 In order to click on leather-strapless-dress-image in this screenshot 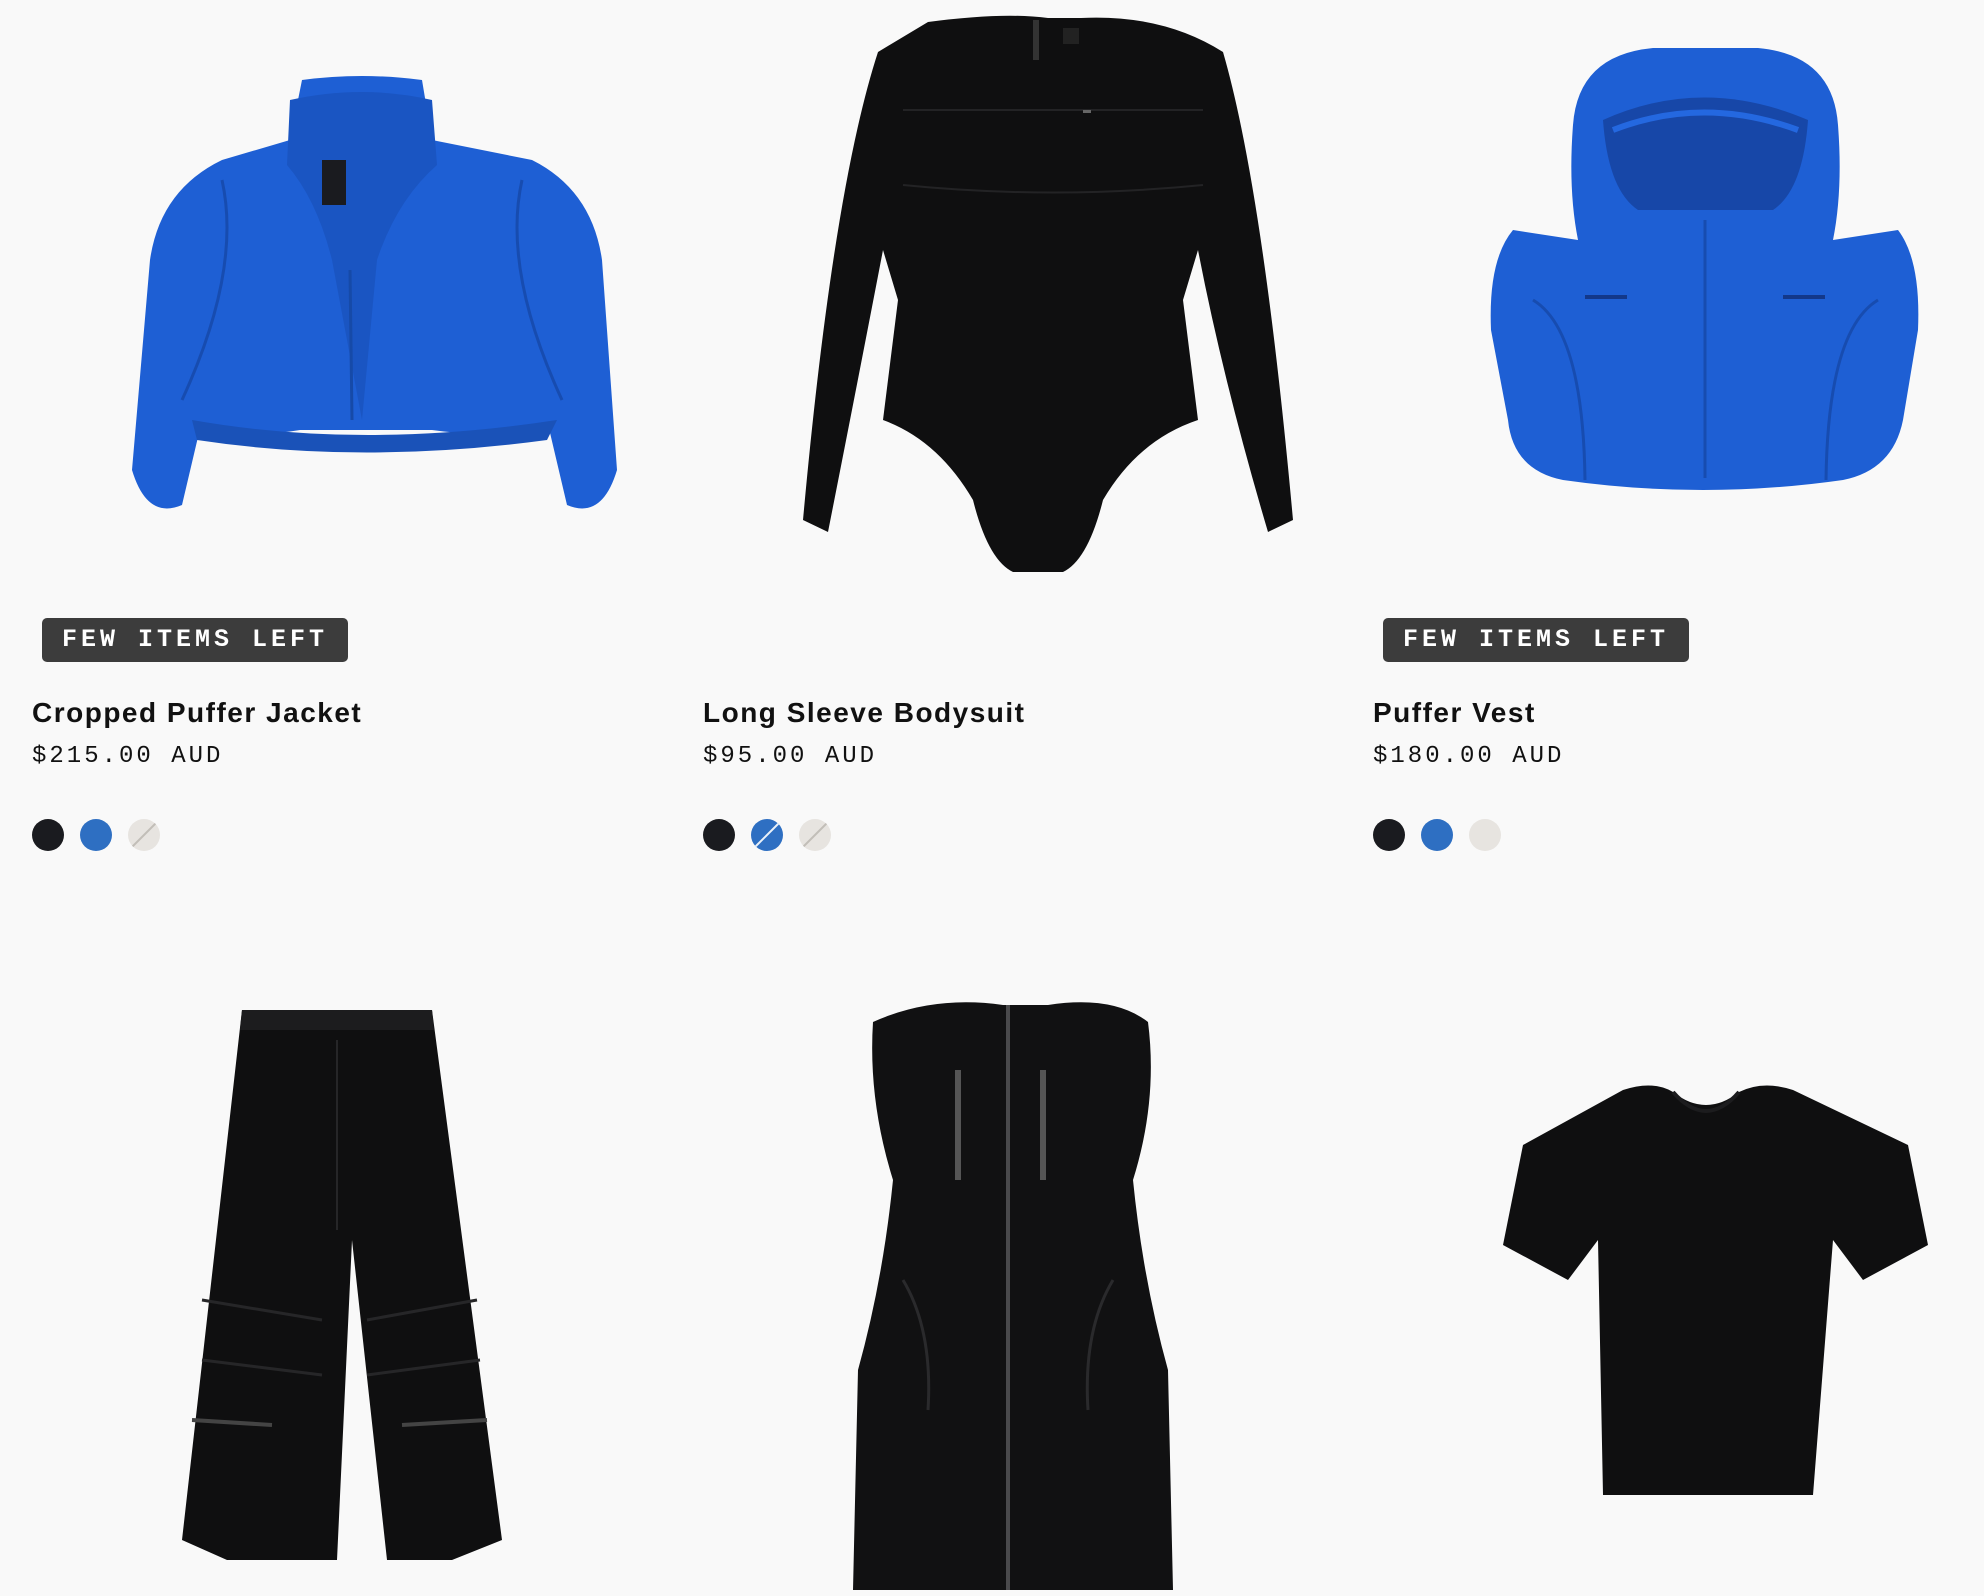, I will do `click(1038, 1288)`.